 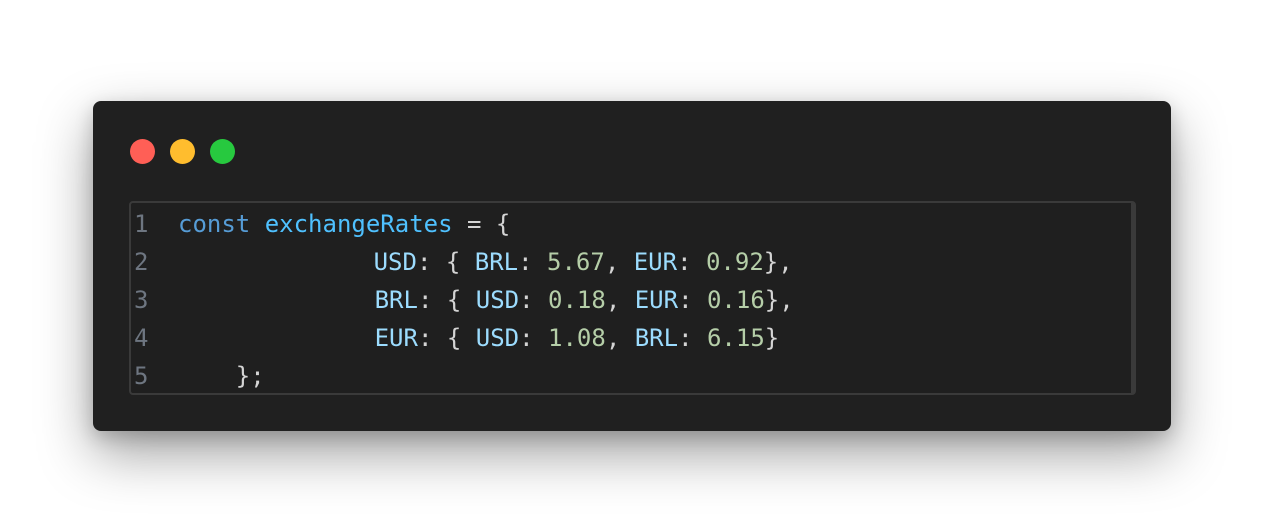 I want to click on code-token: }, so click(x=772, y=338).